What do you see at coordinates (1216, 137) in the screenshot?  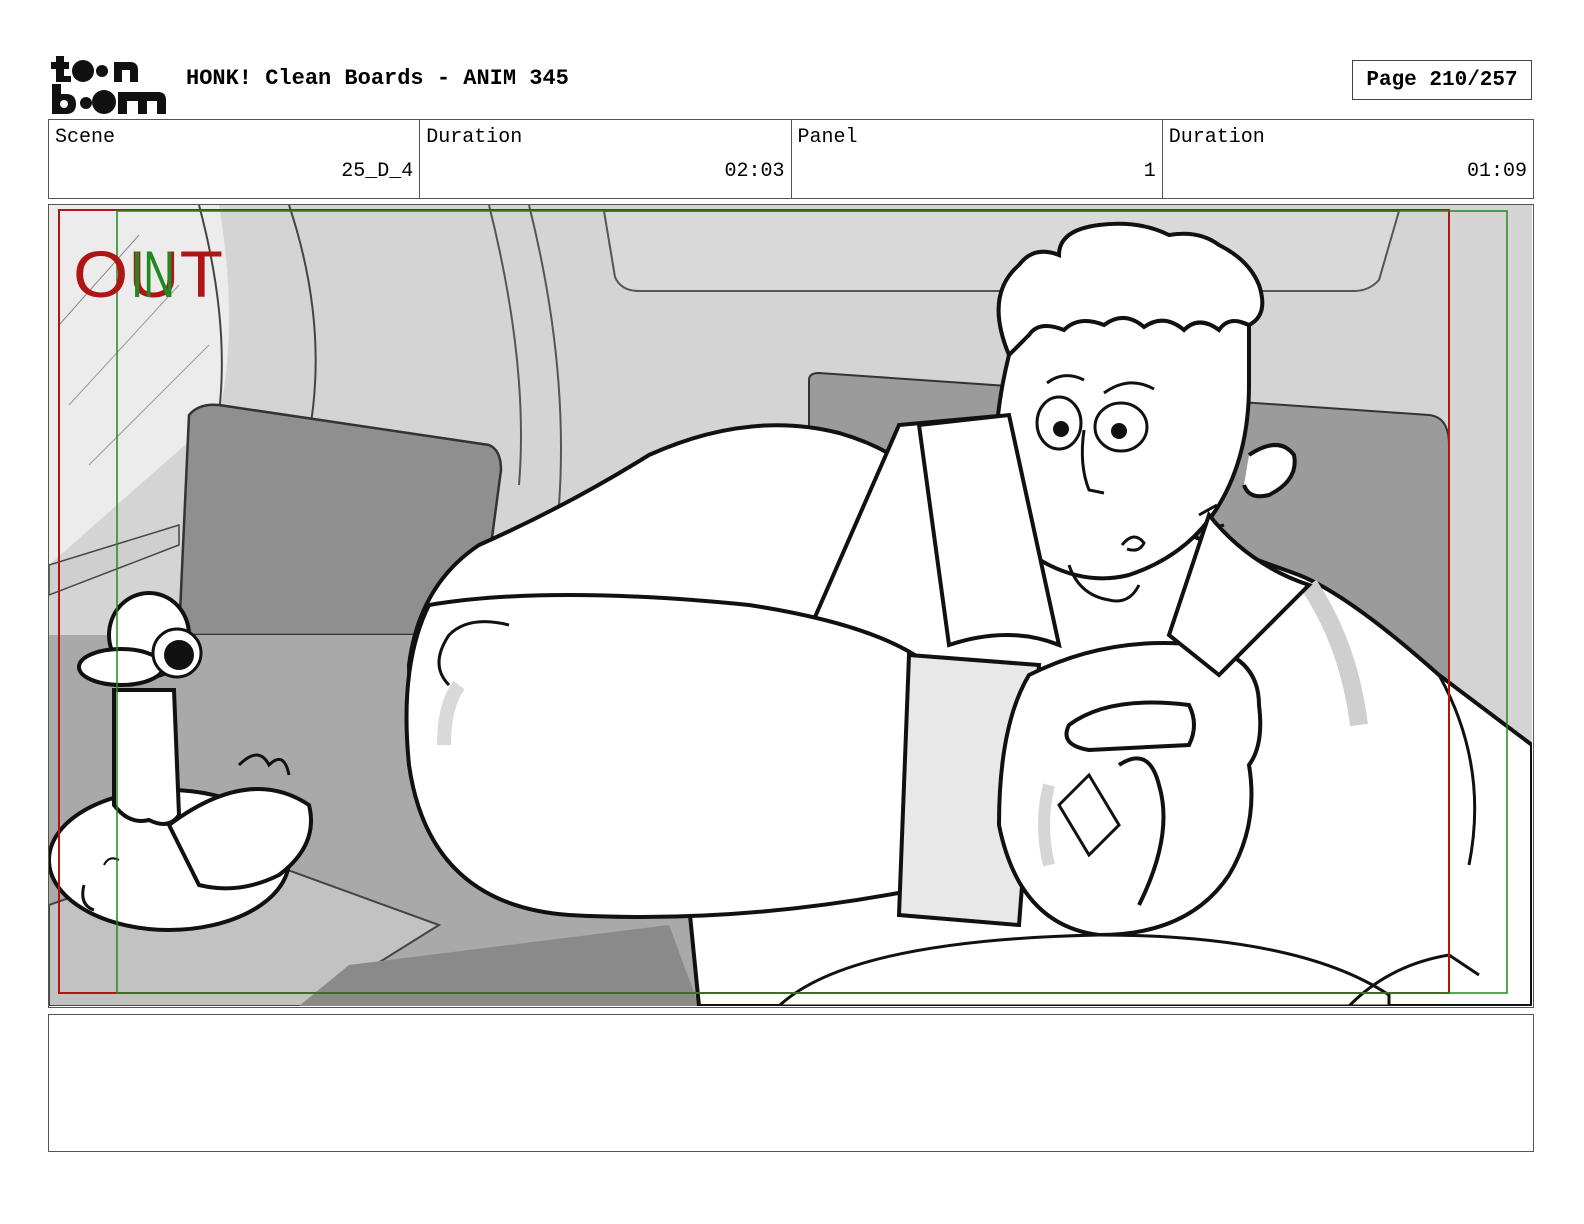 I see `panel-duration-label: Duration` at bounding box center [1216, 137].